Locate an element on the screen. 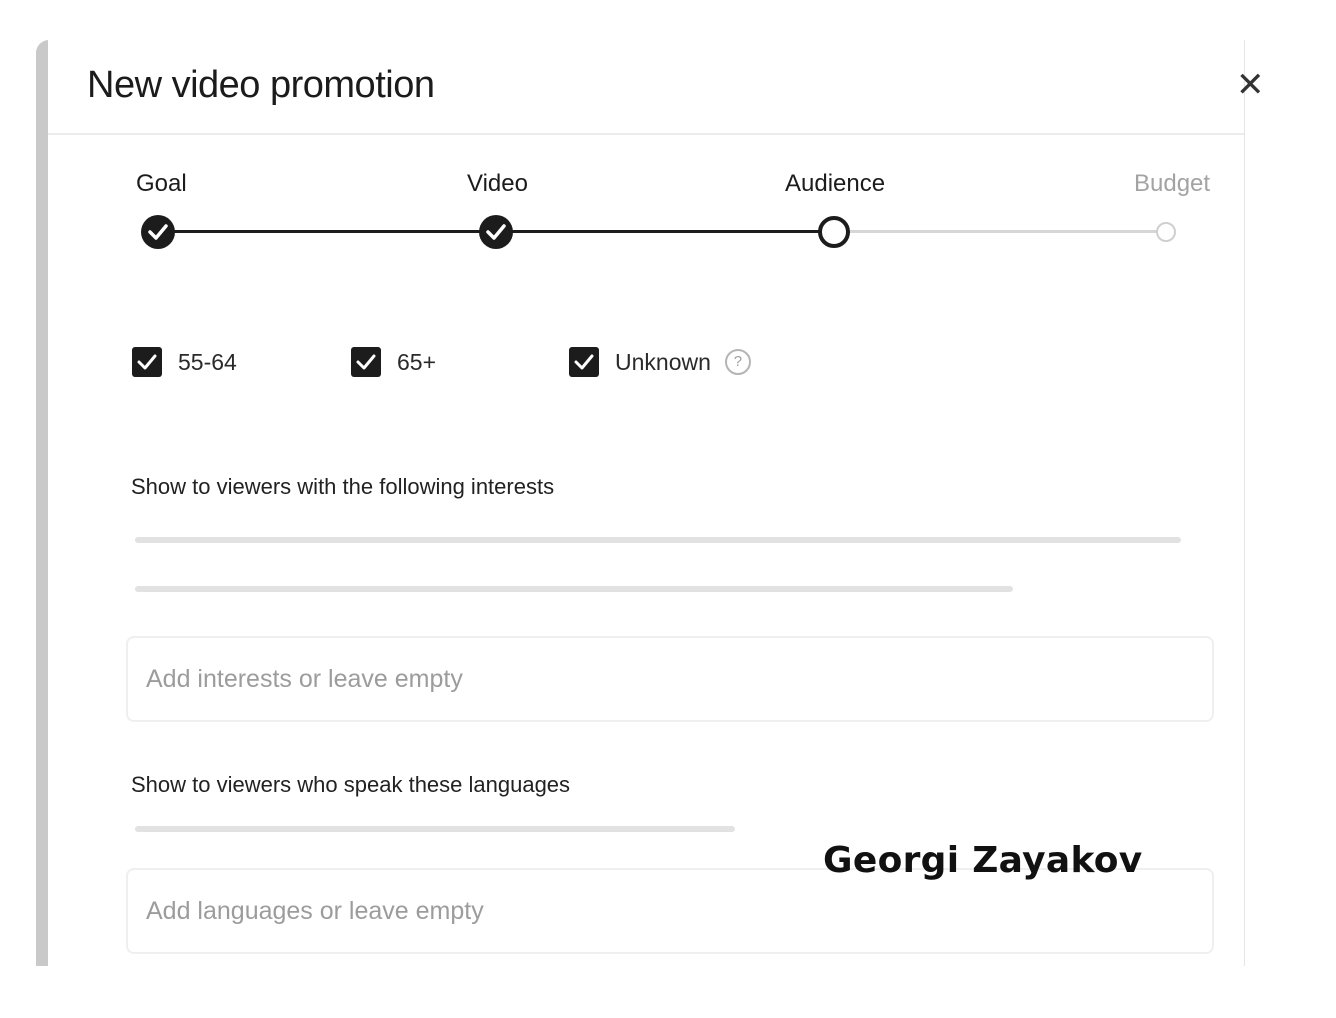 The image size is (1336, 1018). age-checkbox-group: 55-64 65+ Unknown ? is located at coordinates (646, 365).